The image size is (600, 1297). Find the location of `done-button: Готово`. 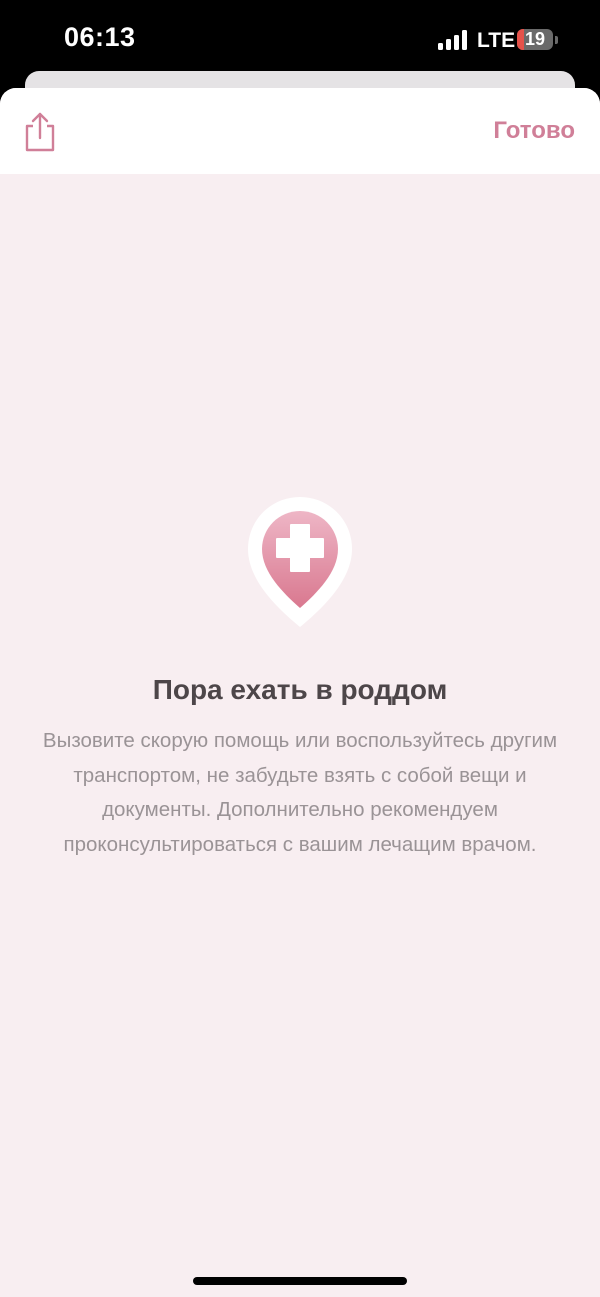

done-button: Готово is located at coordinates (534, 131).